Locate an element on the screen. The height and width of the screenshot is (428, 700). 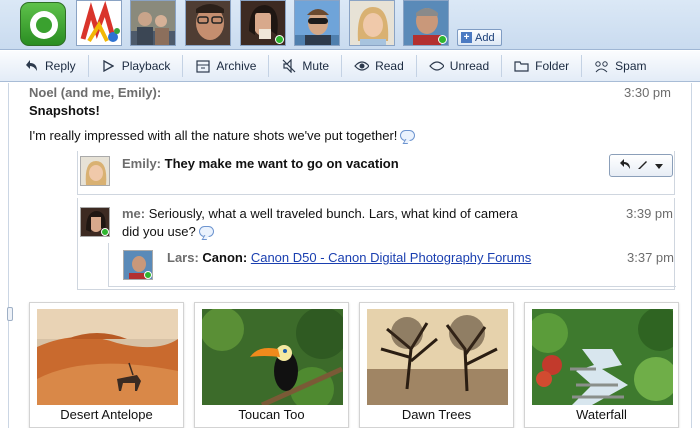
spam-icon is located at coordinates (601, 66).